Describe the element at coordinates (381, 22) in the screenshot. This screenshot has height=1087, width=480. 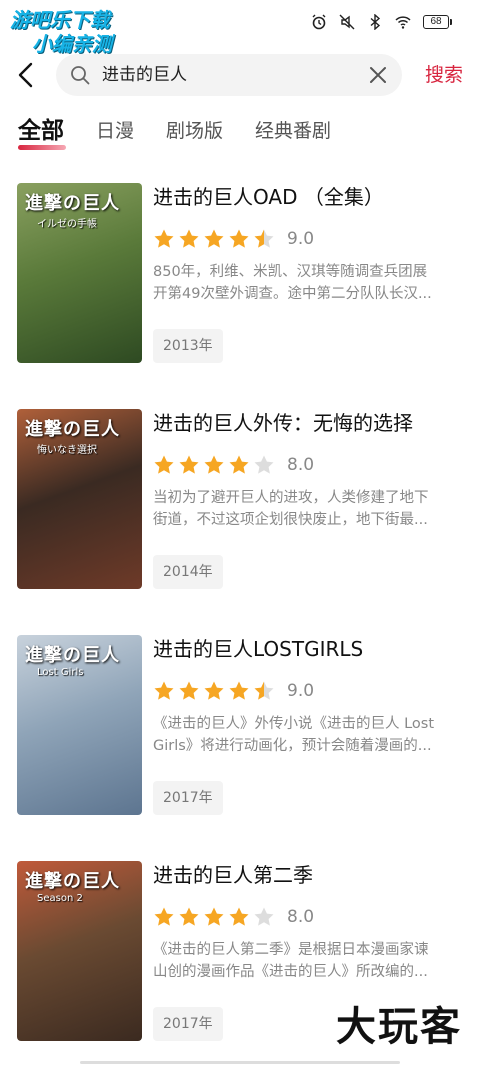
I see `status-icons: 68` at that location.